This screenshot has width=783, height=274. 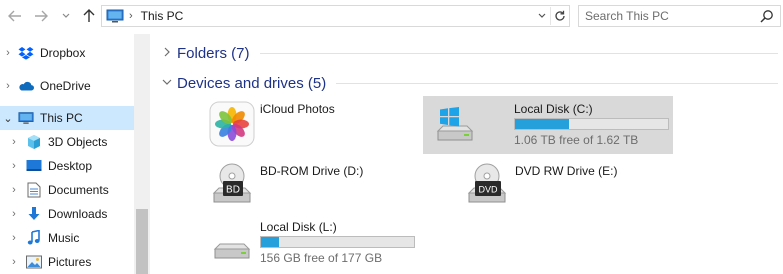 I want to click on address-path-box: › This PC, so click(x=335, y=16).